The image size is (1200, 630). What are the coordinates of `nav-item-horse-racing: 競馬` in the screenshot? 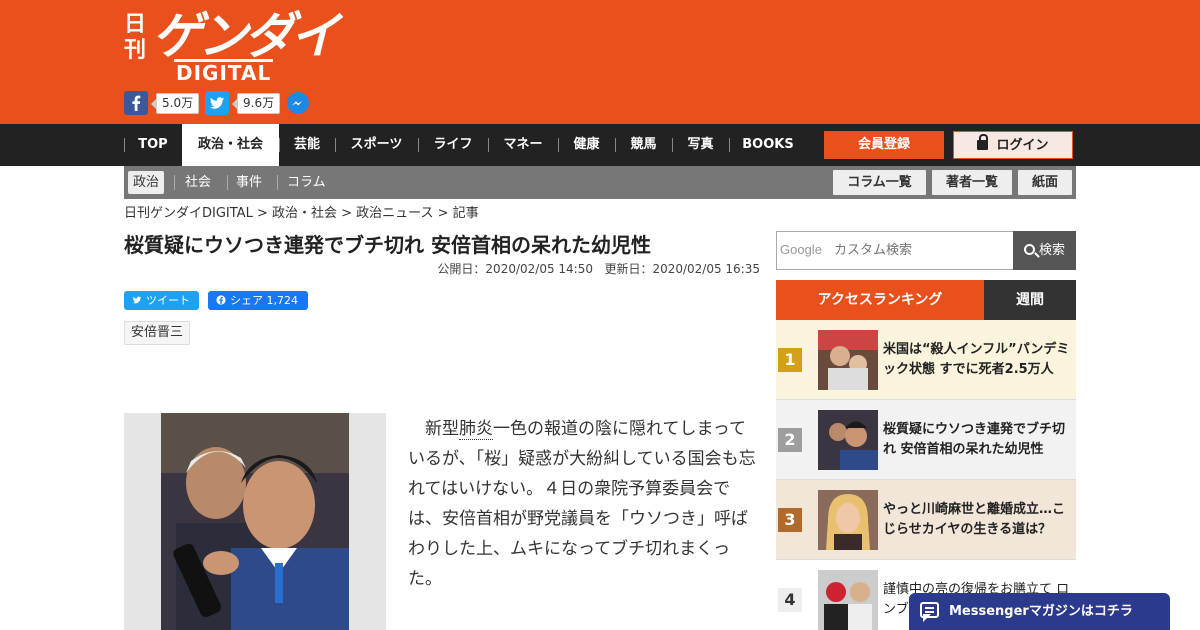 It's located at (643, 145).